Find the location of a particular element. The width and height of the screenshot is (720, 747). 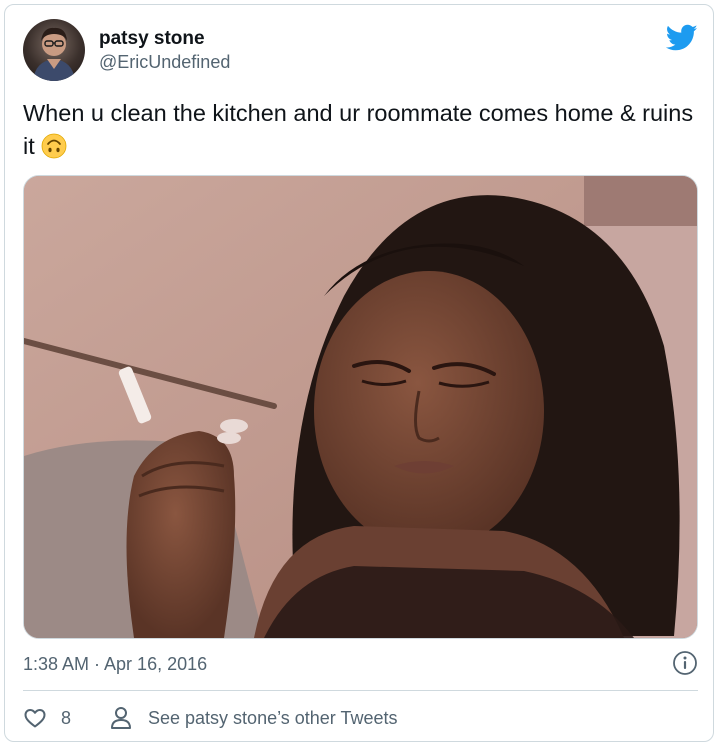

avatar is located at coordinates (54, 50).